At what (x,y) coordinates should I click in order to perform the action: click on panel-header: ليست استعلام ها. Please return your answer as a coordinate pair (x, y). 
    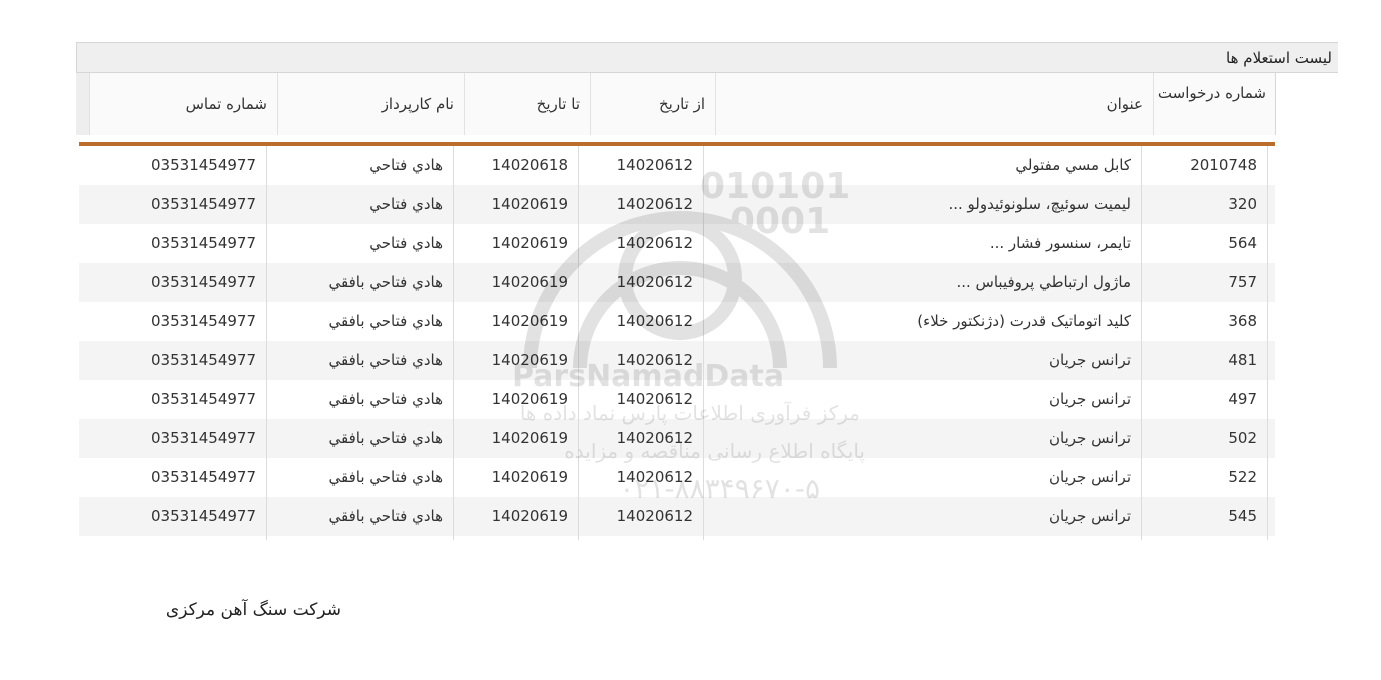
    Looking at the image, I should click on (707, 57).